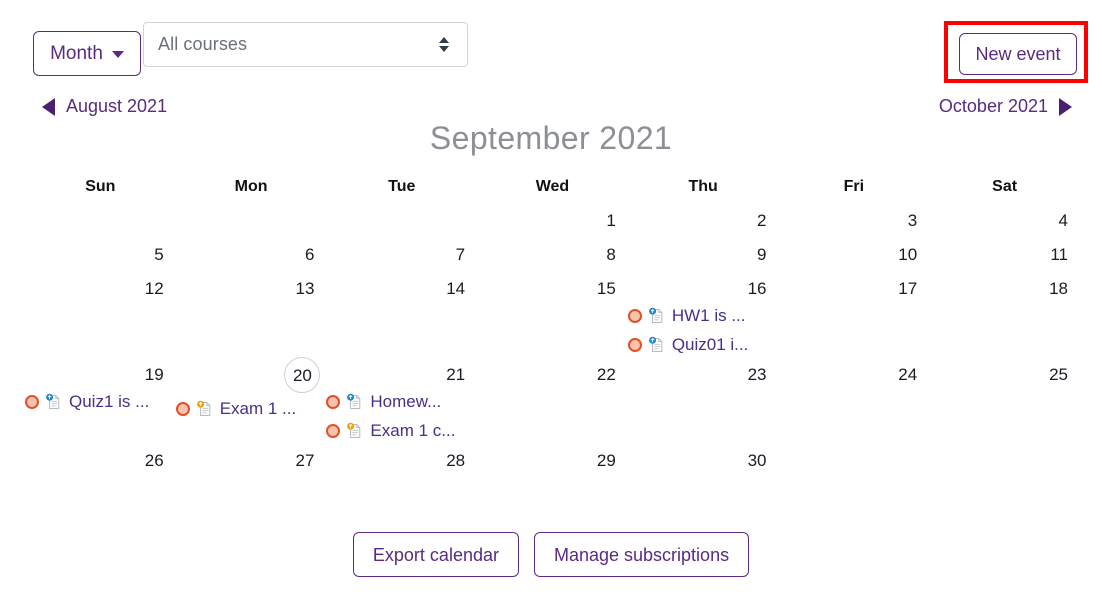 This screenshot has width=1102, height=605. Describe the element at coordinates (1004, 261) in the screenshot. I see `calendar-day-cell: 11` at that location.